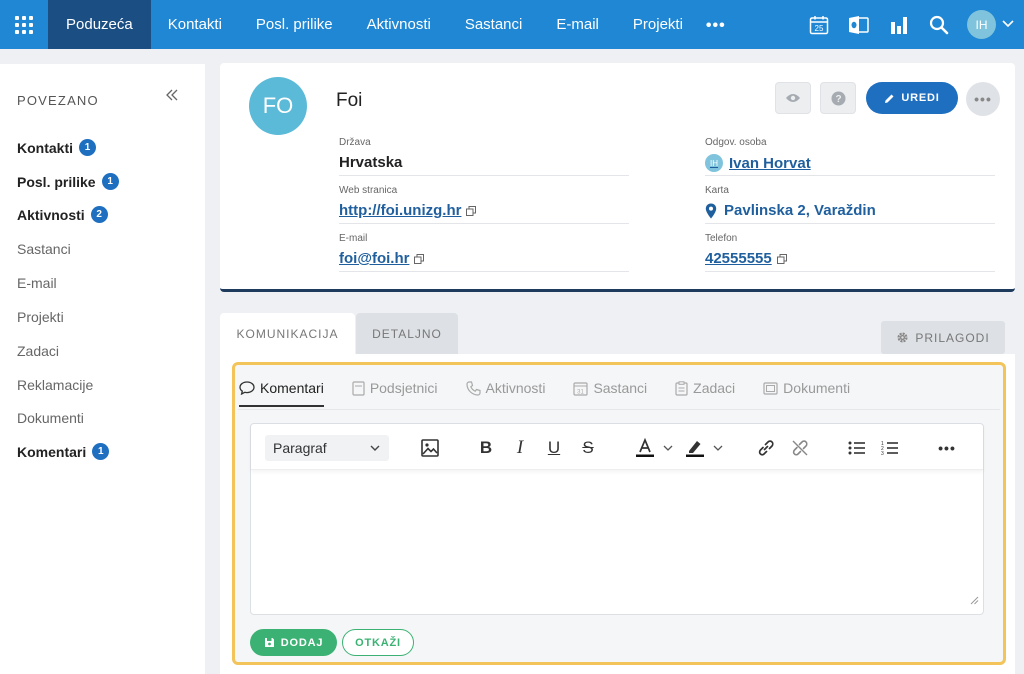  I want to click on customize-button: PRILAGODI, so click(943, 337).